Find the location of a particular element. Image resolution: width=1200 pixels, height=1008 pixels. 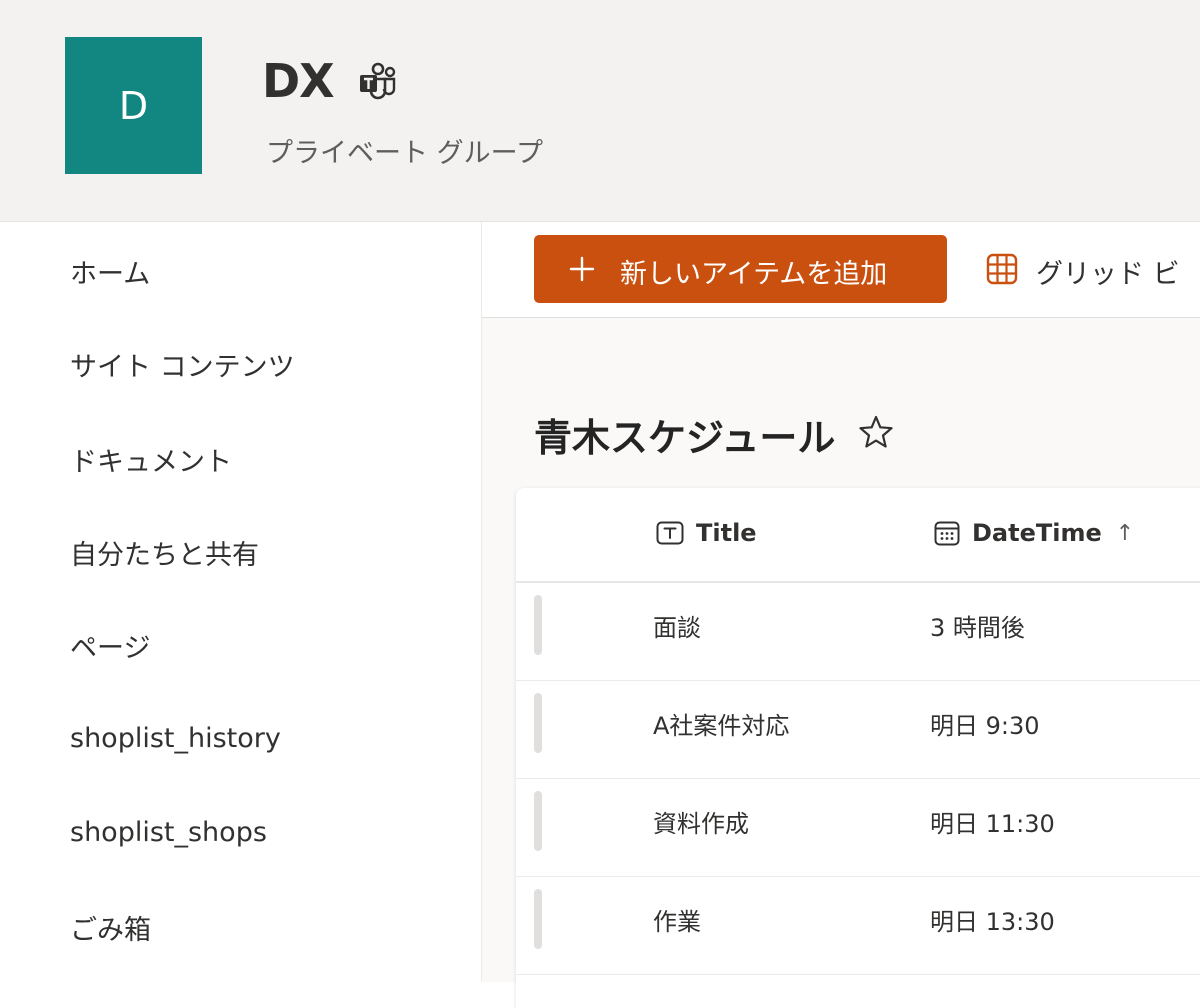

grid-view-button: グリッド ビ is located at coordinates (1091, 269).